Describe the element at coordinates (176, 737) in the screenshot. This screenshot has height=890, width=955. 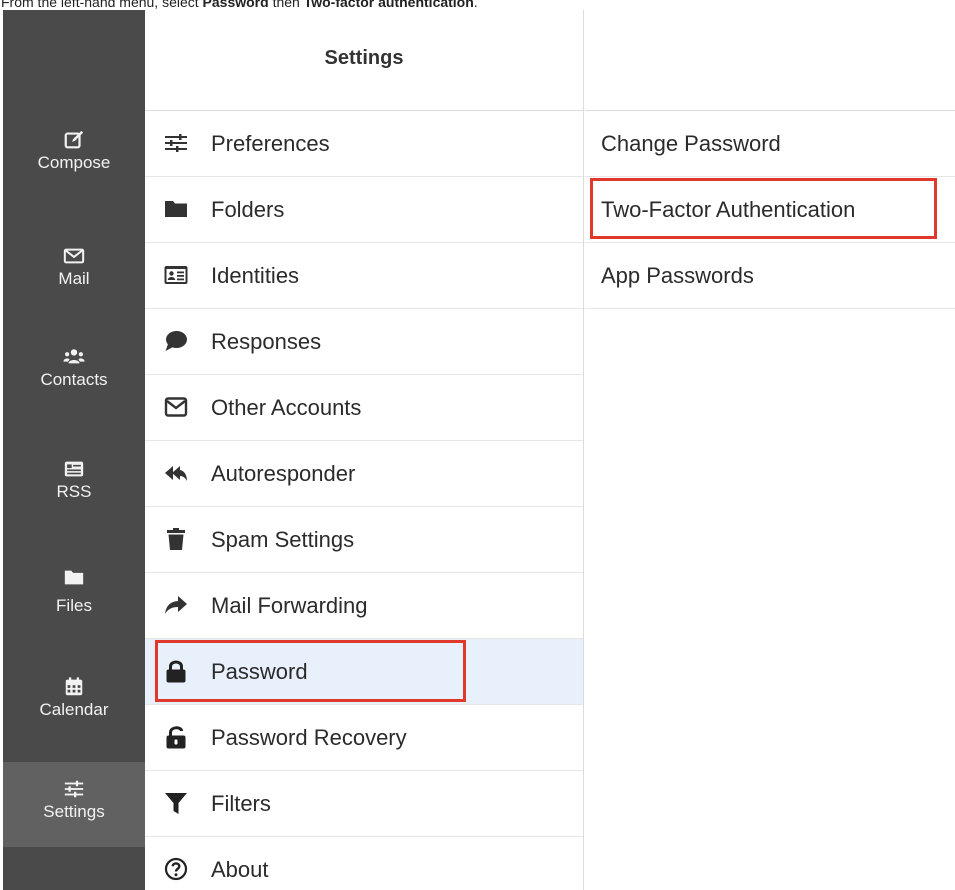
I see `unlock-icon` at that location.